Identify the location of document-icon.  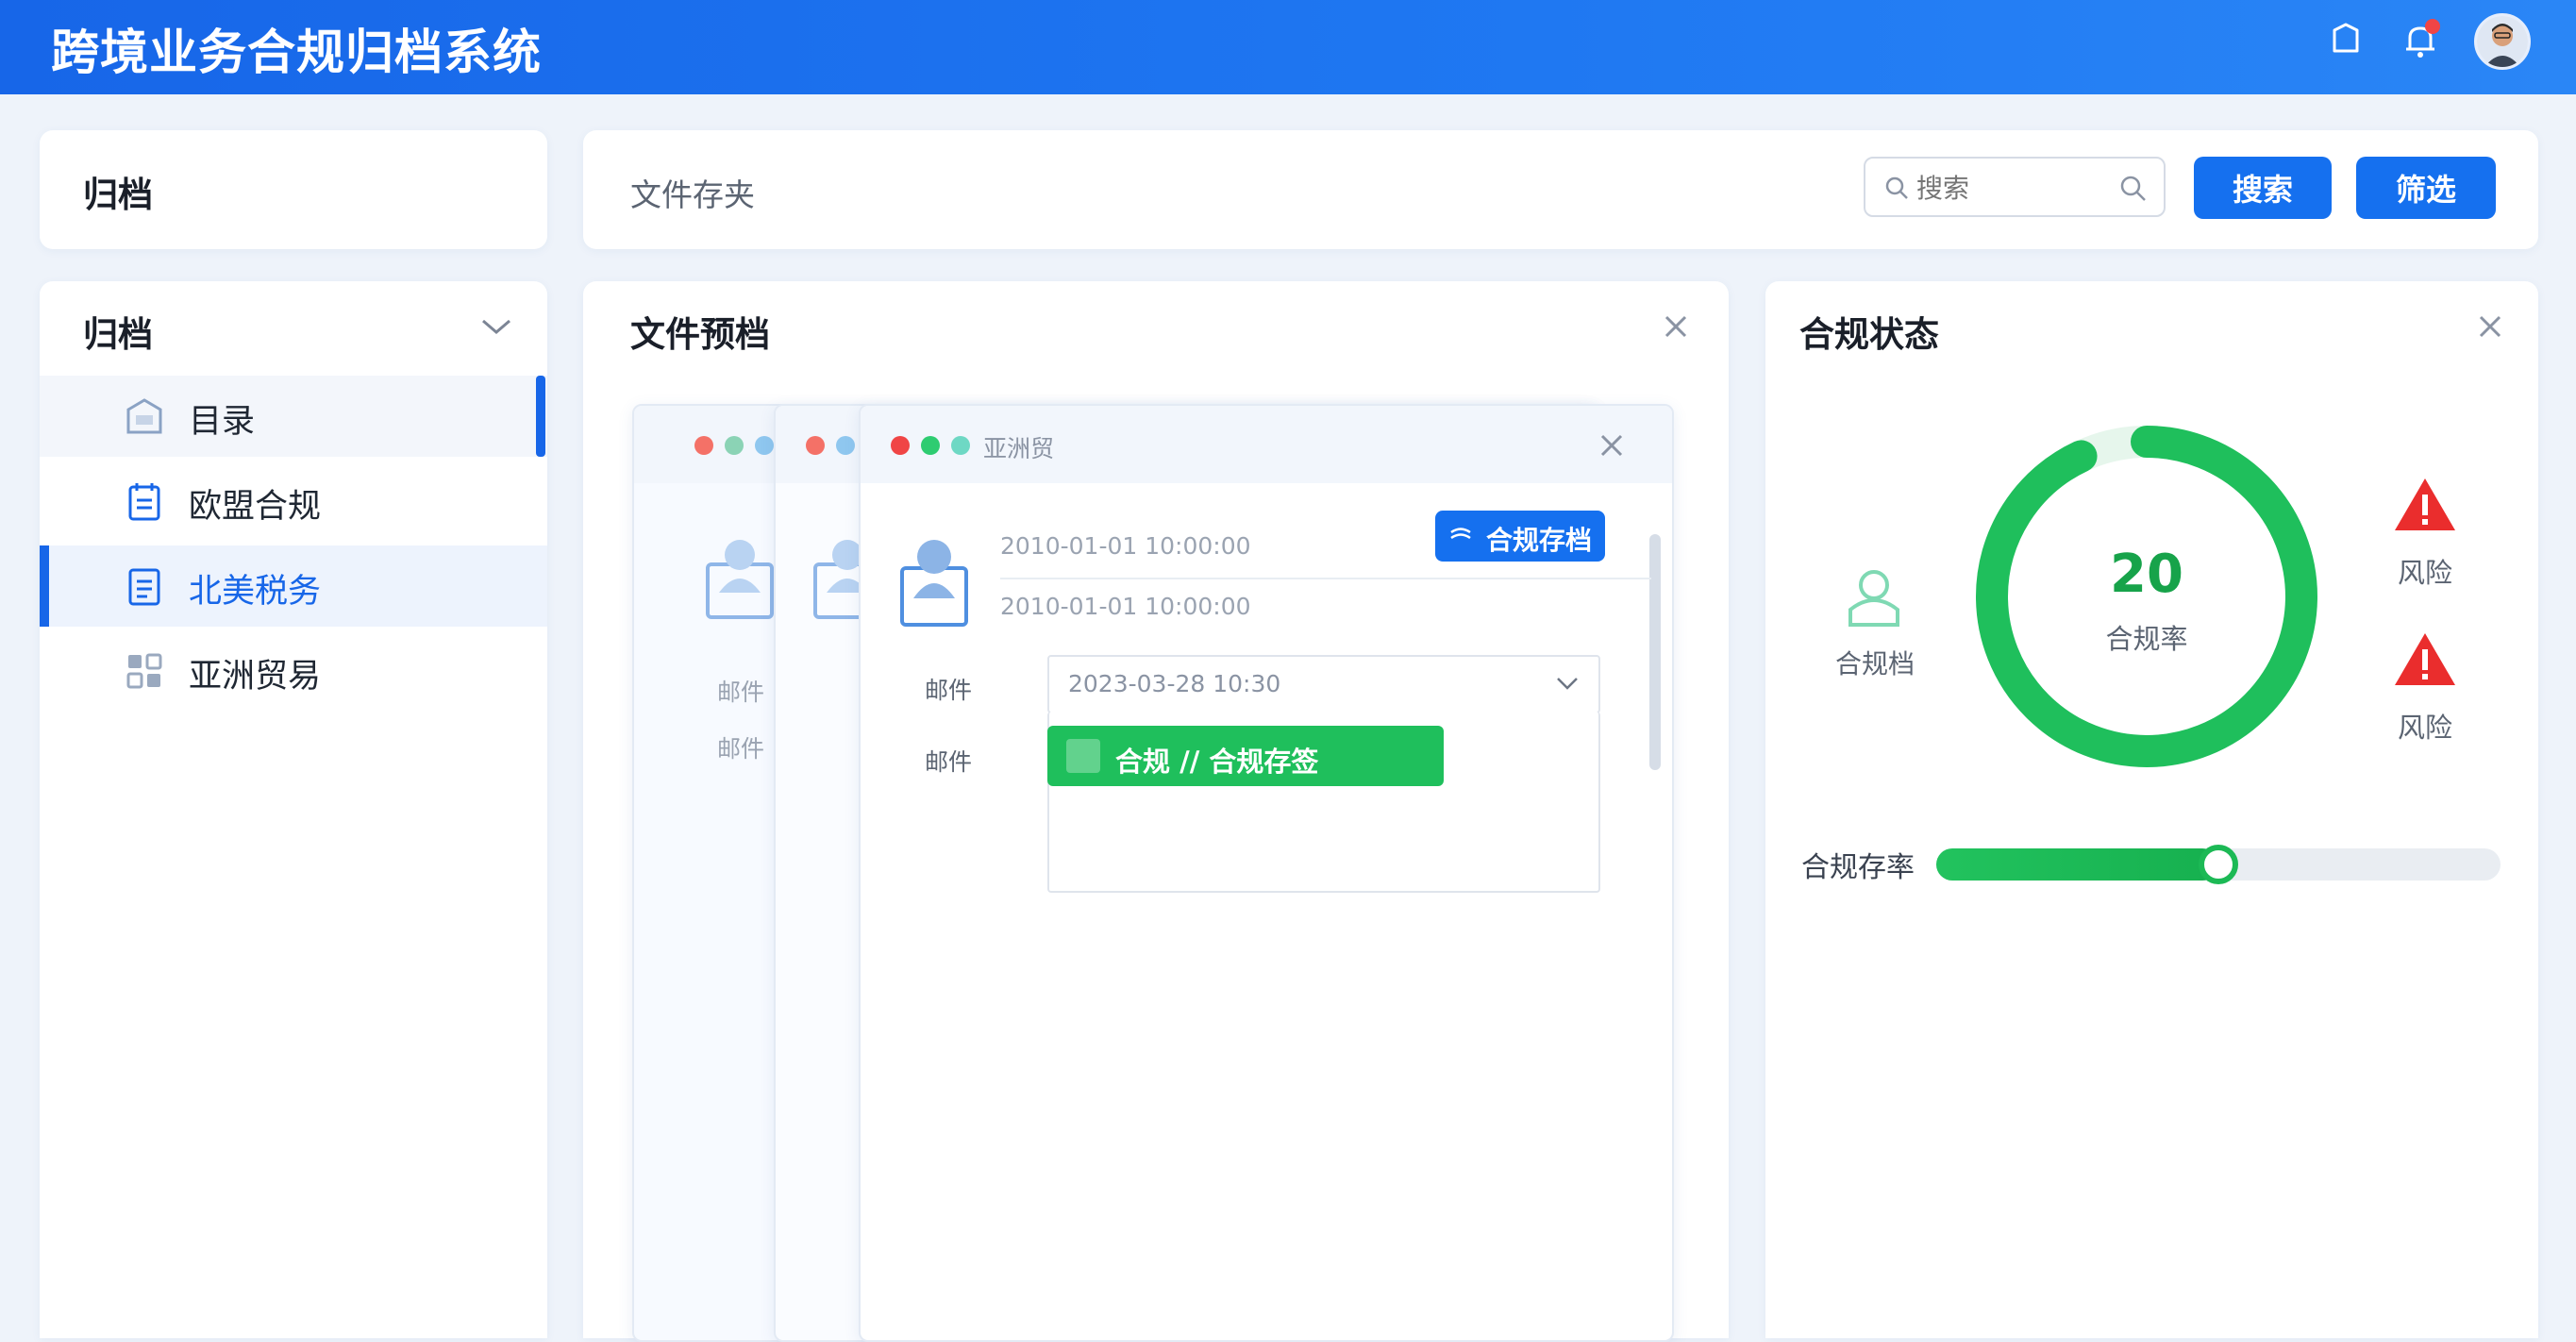
(144, 587).